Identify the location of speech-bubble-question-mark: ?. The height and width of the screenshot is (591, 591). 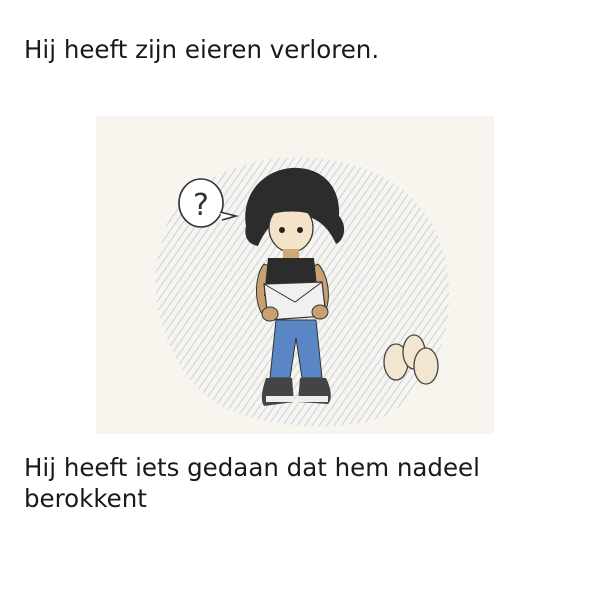
(201, 205).